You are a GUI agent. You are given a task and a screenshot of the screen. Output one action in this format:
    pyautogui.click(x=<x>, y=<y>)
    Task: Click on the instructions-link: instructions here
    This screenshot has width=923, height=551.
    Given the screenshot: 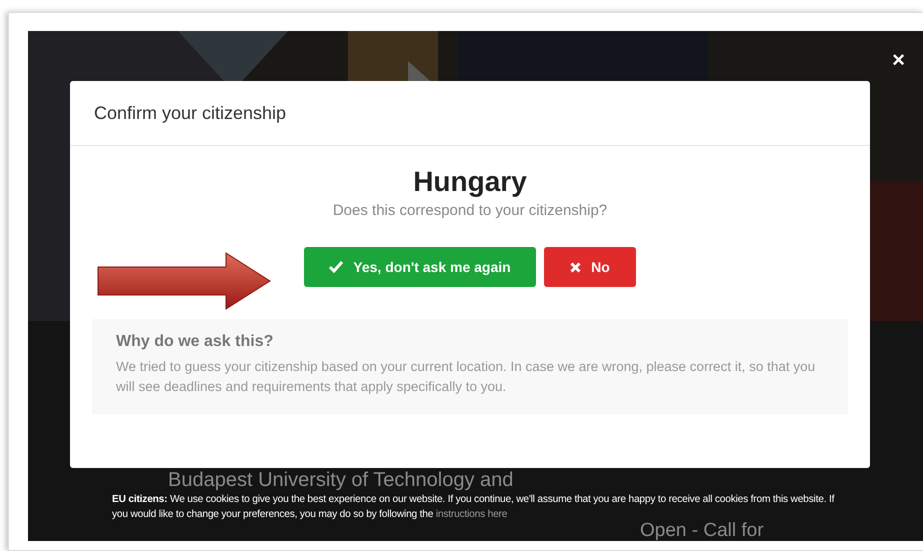 What is the action you would take?
    pyautogui.click(x=472, y=514)
    